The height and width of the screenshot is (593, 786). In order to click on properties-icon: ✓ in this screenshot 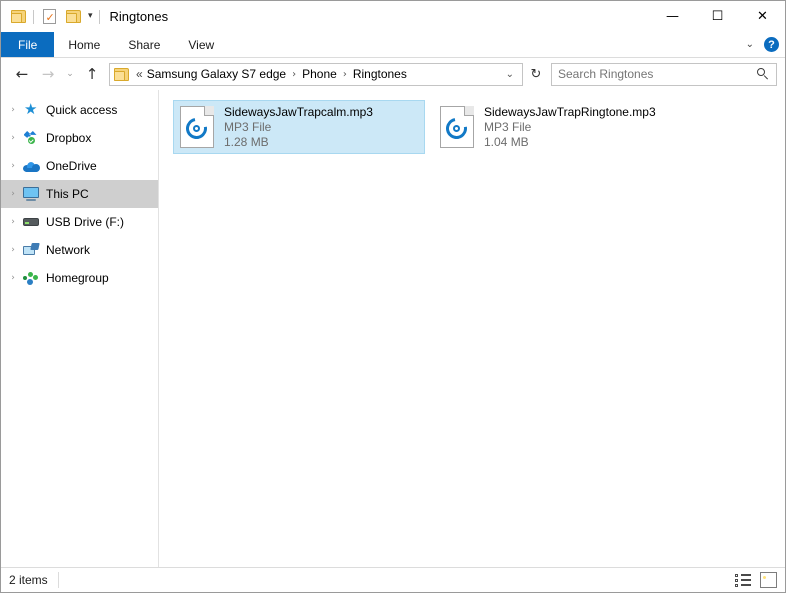, I will do `click(49, 17)`.